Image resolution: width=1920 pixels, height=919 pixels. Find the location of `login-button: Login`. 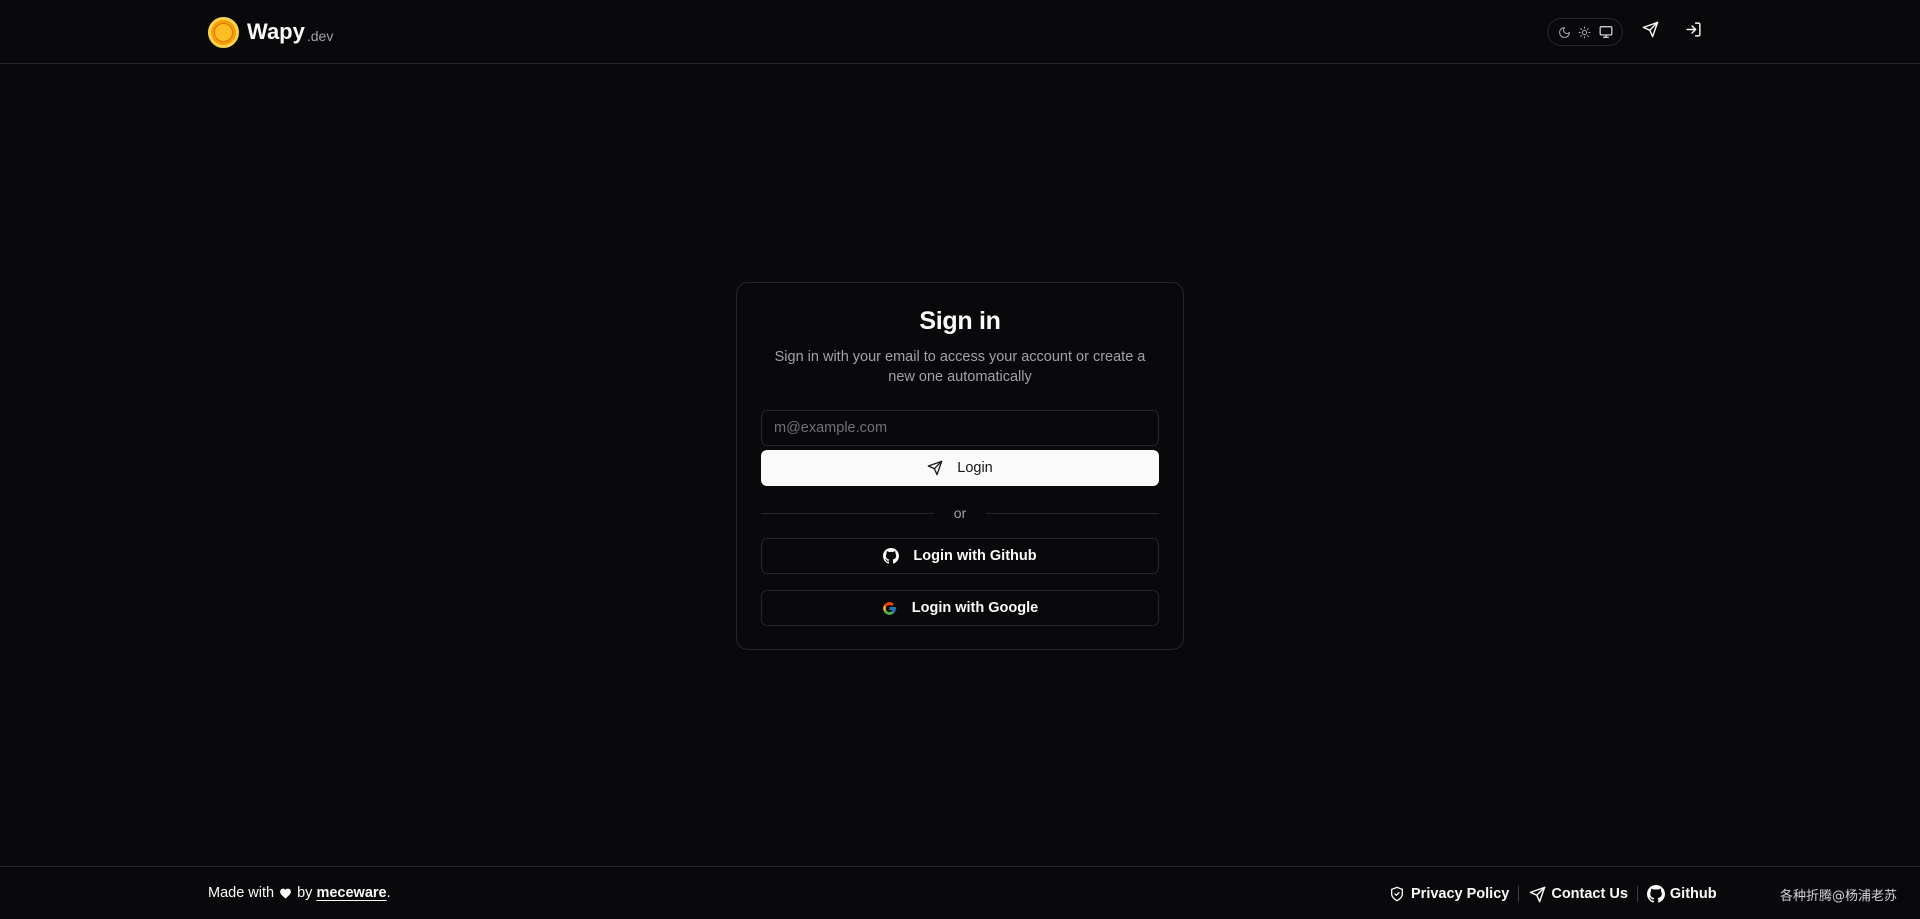

login-button: Login is located at coordinates (960, 468).